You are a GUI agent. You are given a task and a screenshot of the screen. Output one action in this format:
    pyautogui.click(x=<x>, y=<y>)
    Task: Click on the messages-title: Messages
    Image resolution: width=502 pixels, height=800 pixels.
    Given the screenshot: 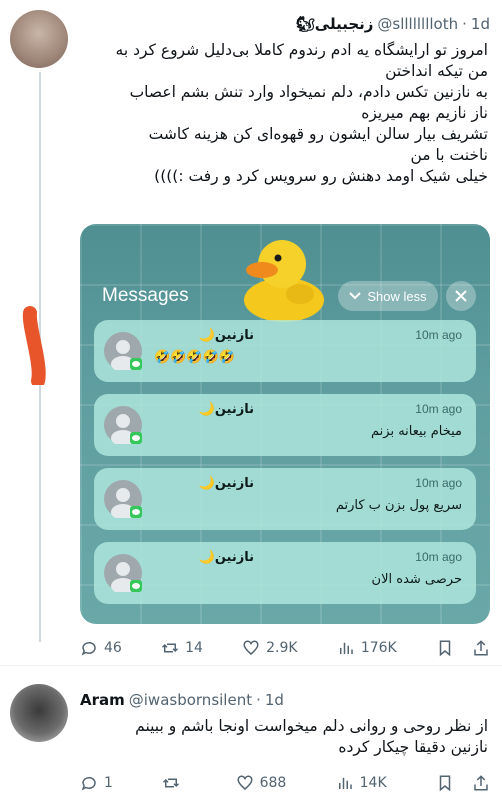 What is the action you would take?
    pyautogui.click(x=145, y=295)
    